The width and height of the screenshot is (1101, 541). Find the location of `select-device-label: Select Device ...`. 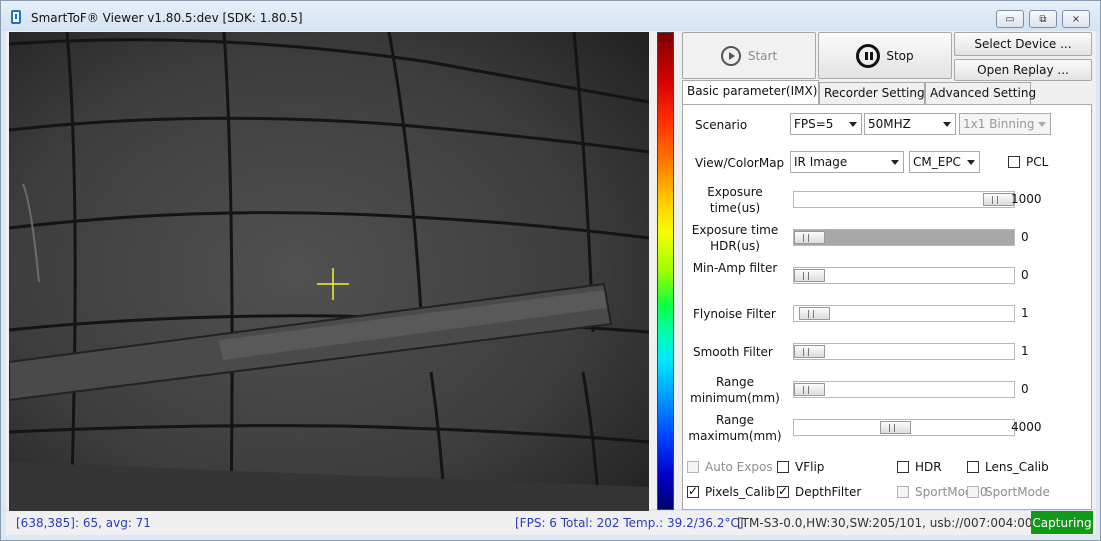

select-device-label: Select Device ... is located at coordinates (1023, 44).